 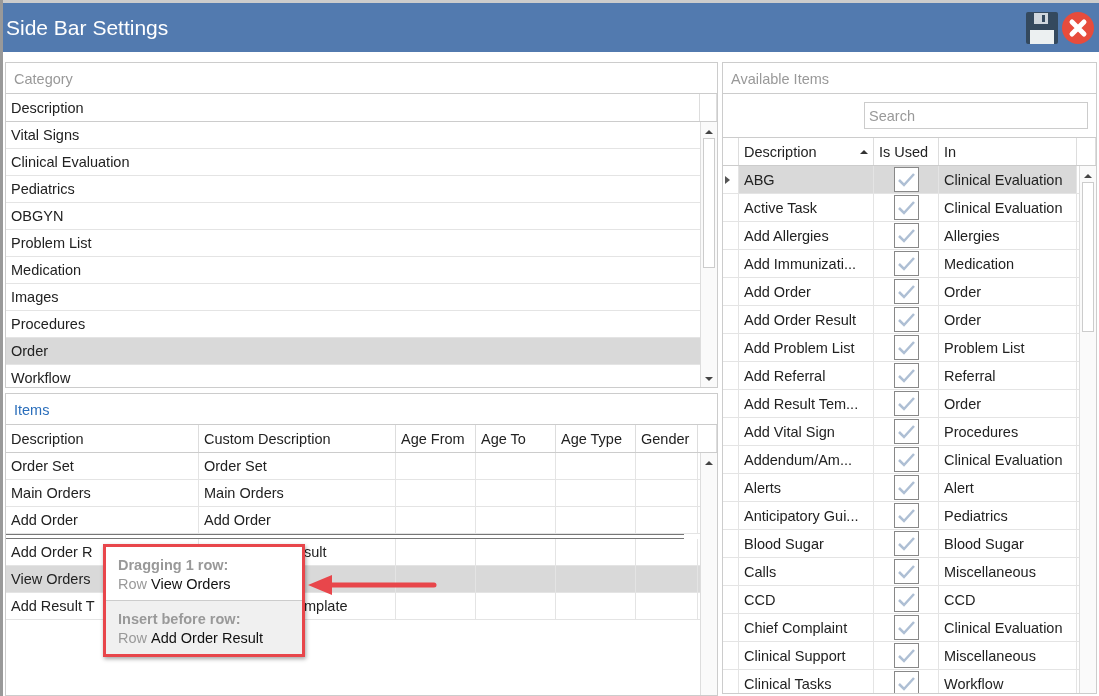 I want to click on item-row: Anticipatory Gui... Pediatrics, so click(x=901, y=516).